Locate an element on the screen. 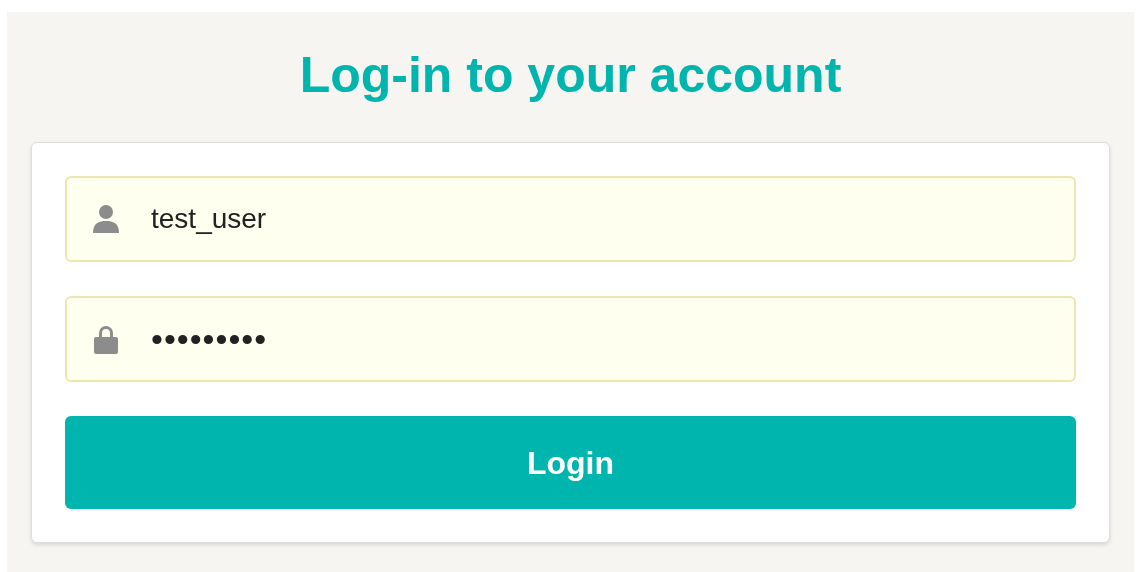  username-field: test_user is located at coordinates (570, 219).